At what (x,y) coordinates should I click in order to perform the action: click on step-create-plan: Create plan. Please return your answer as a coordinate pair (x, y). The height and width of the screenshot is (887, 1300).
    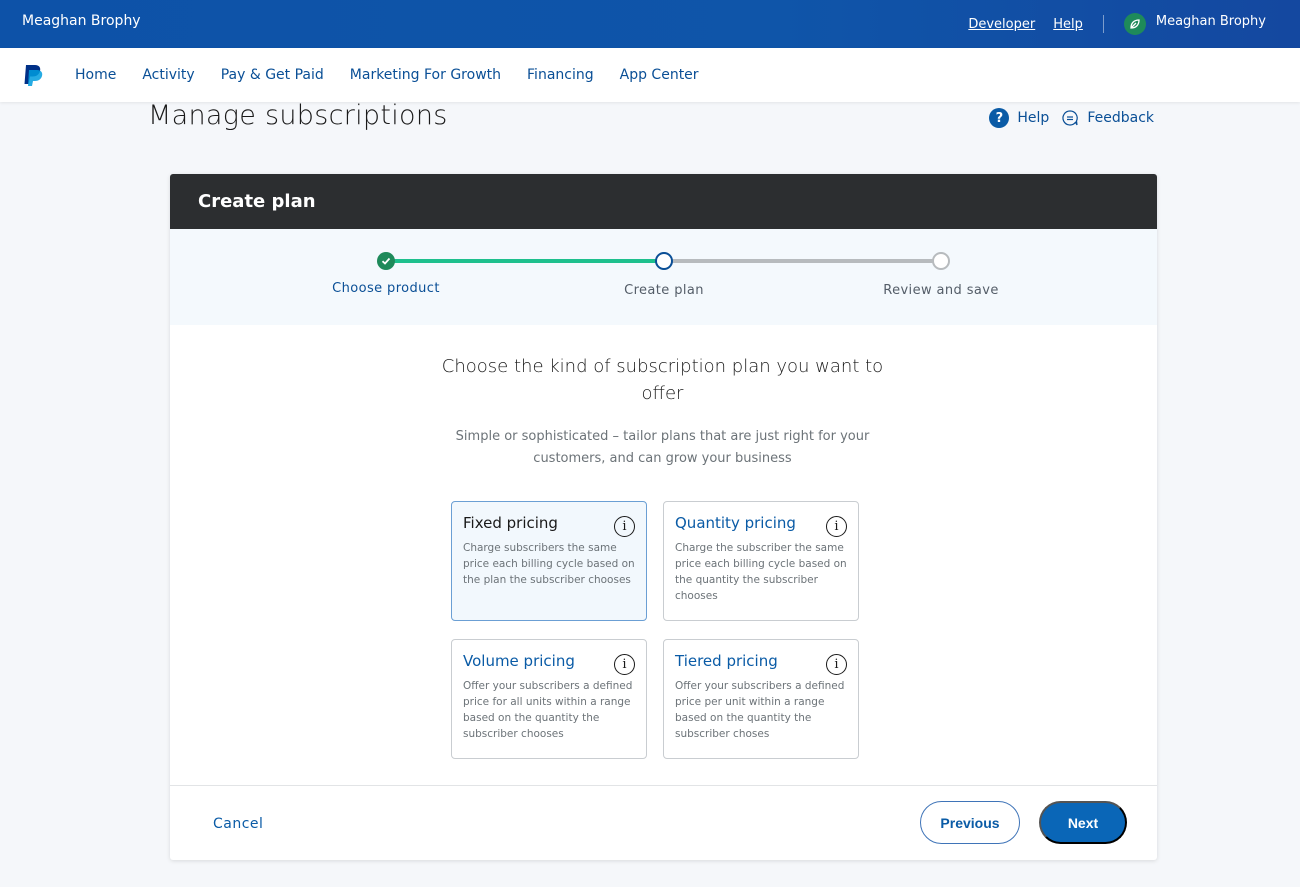
    Looking at the image, I should click on (664, 290).